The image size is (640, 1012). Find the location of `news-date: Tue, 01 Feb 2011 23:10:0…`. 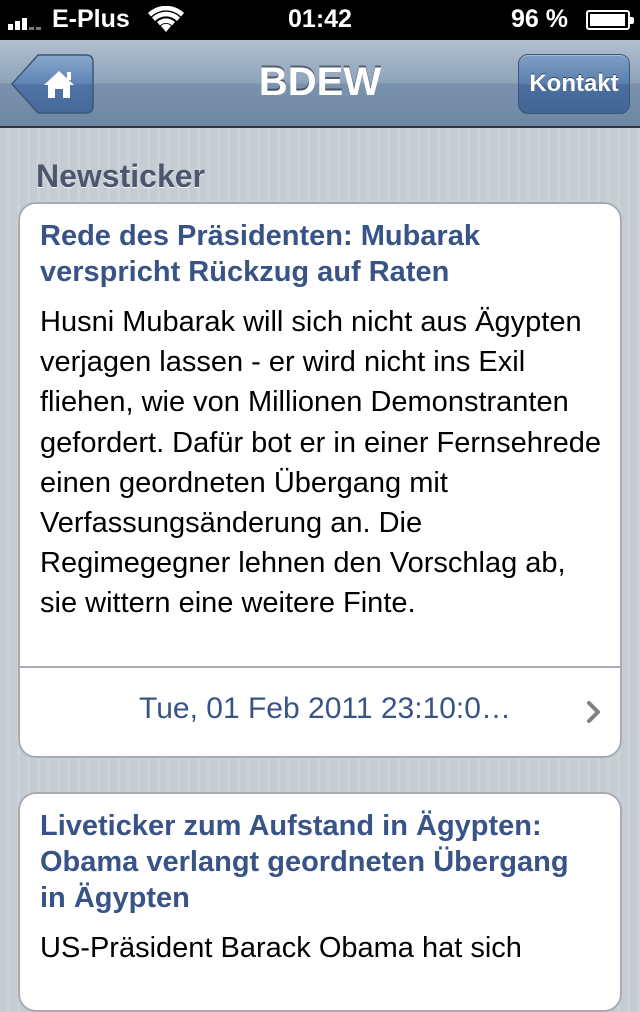

news-date: Tue, 01 Feb 2011 23:10:0… is located at coordinates (325, 708).